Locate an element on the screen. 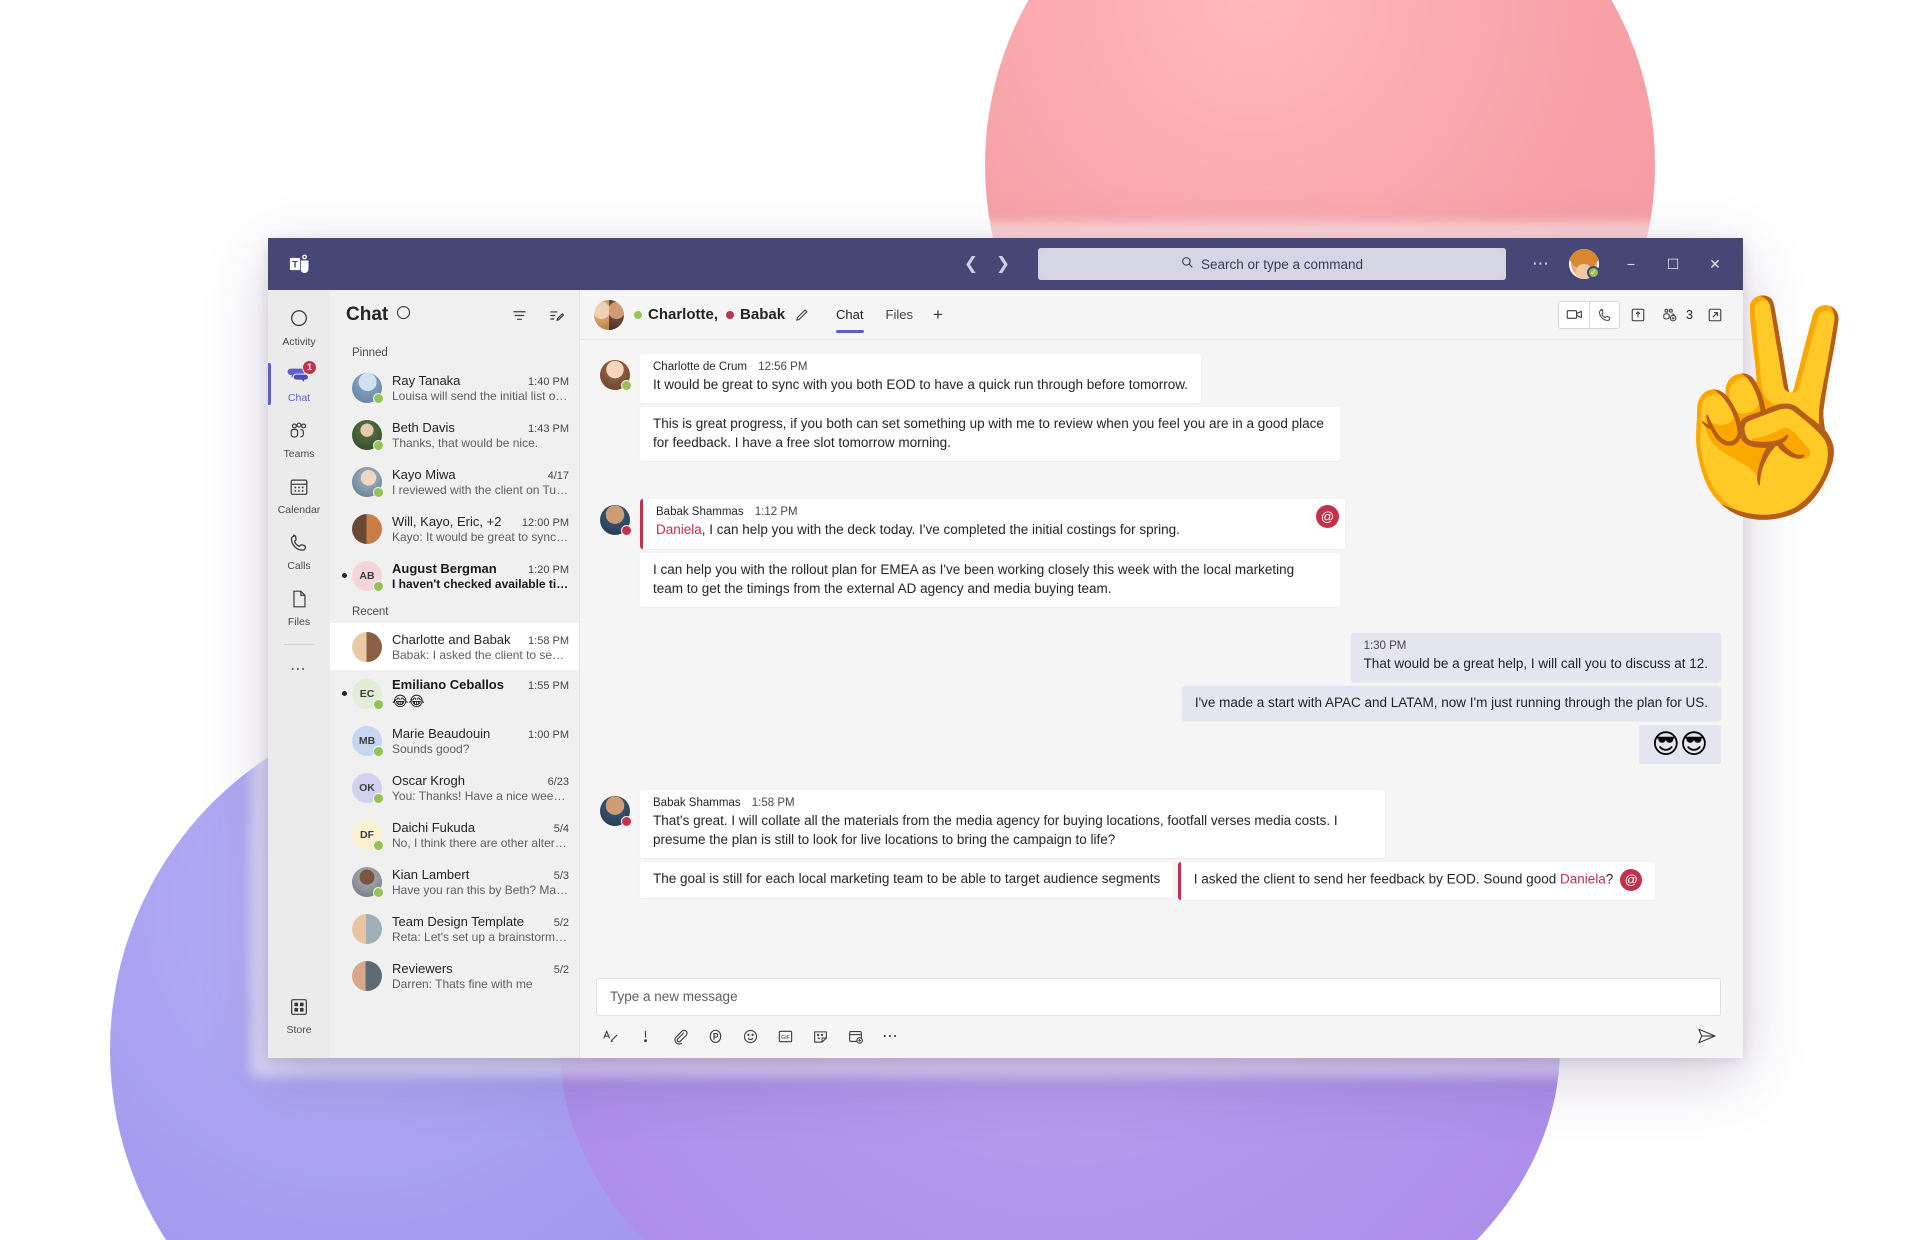 This screenshot has height=1240, width=1920. list-item-time: 12:00 PM is located at coordinates (545, 522).